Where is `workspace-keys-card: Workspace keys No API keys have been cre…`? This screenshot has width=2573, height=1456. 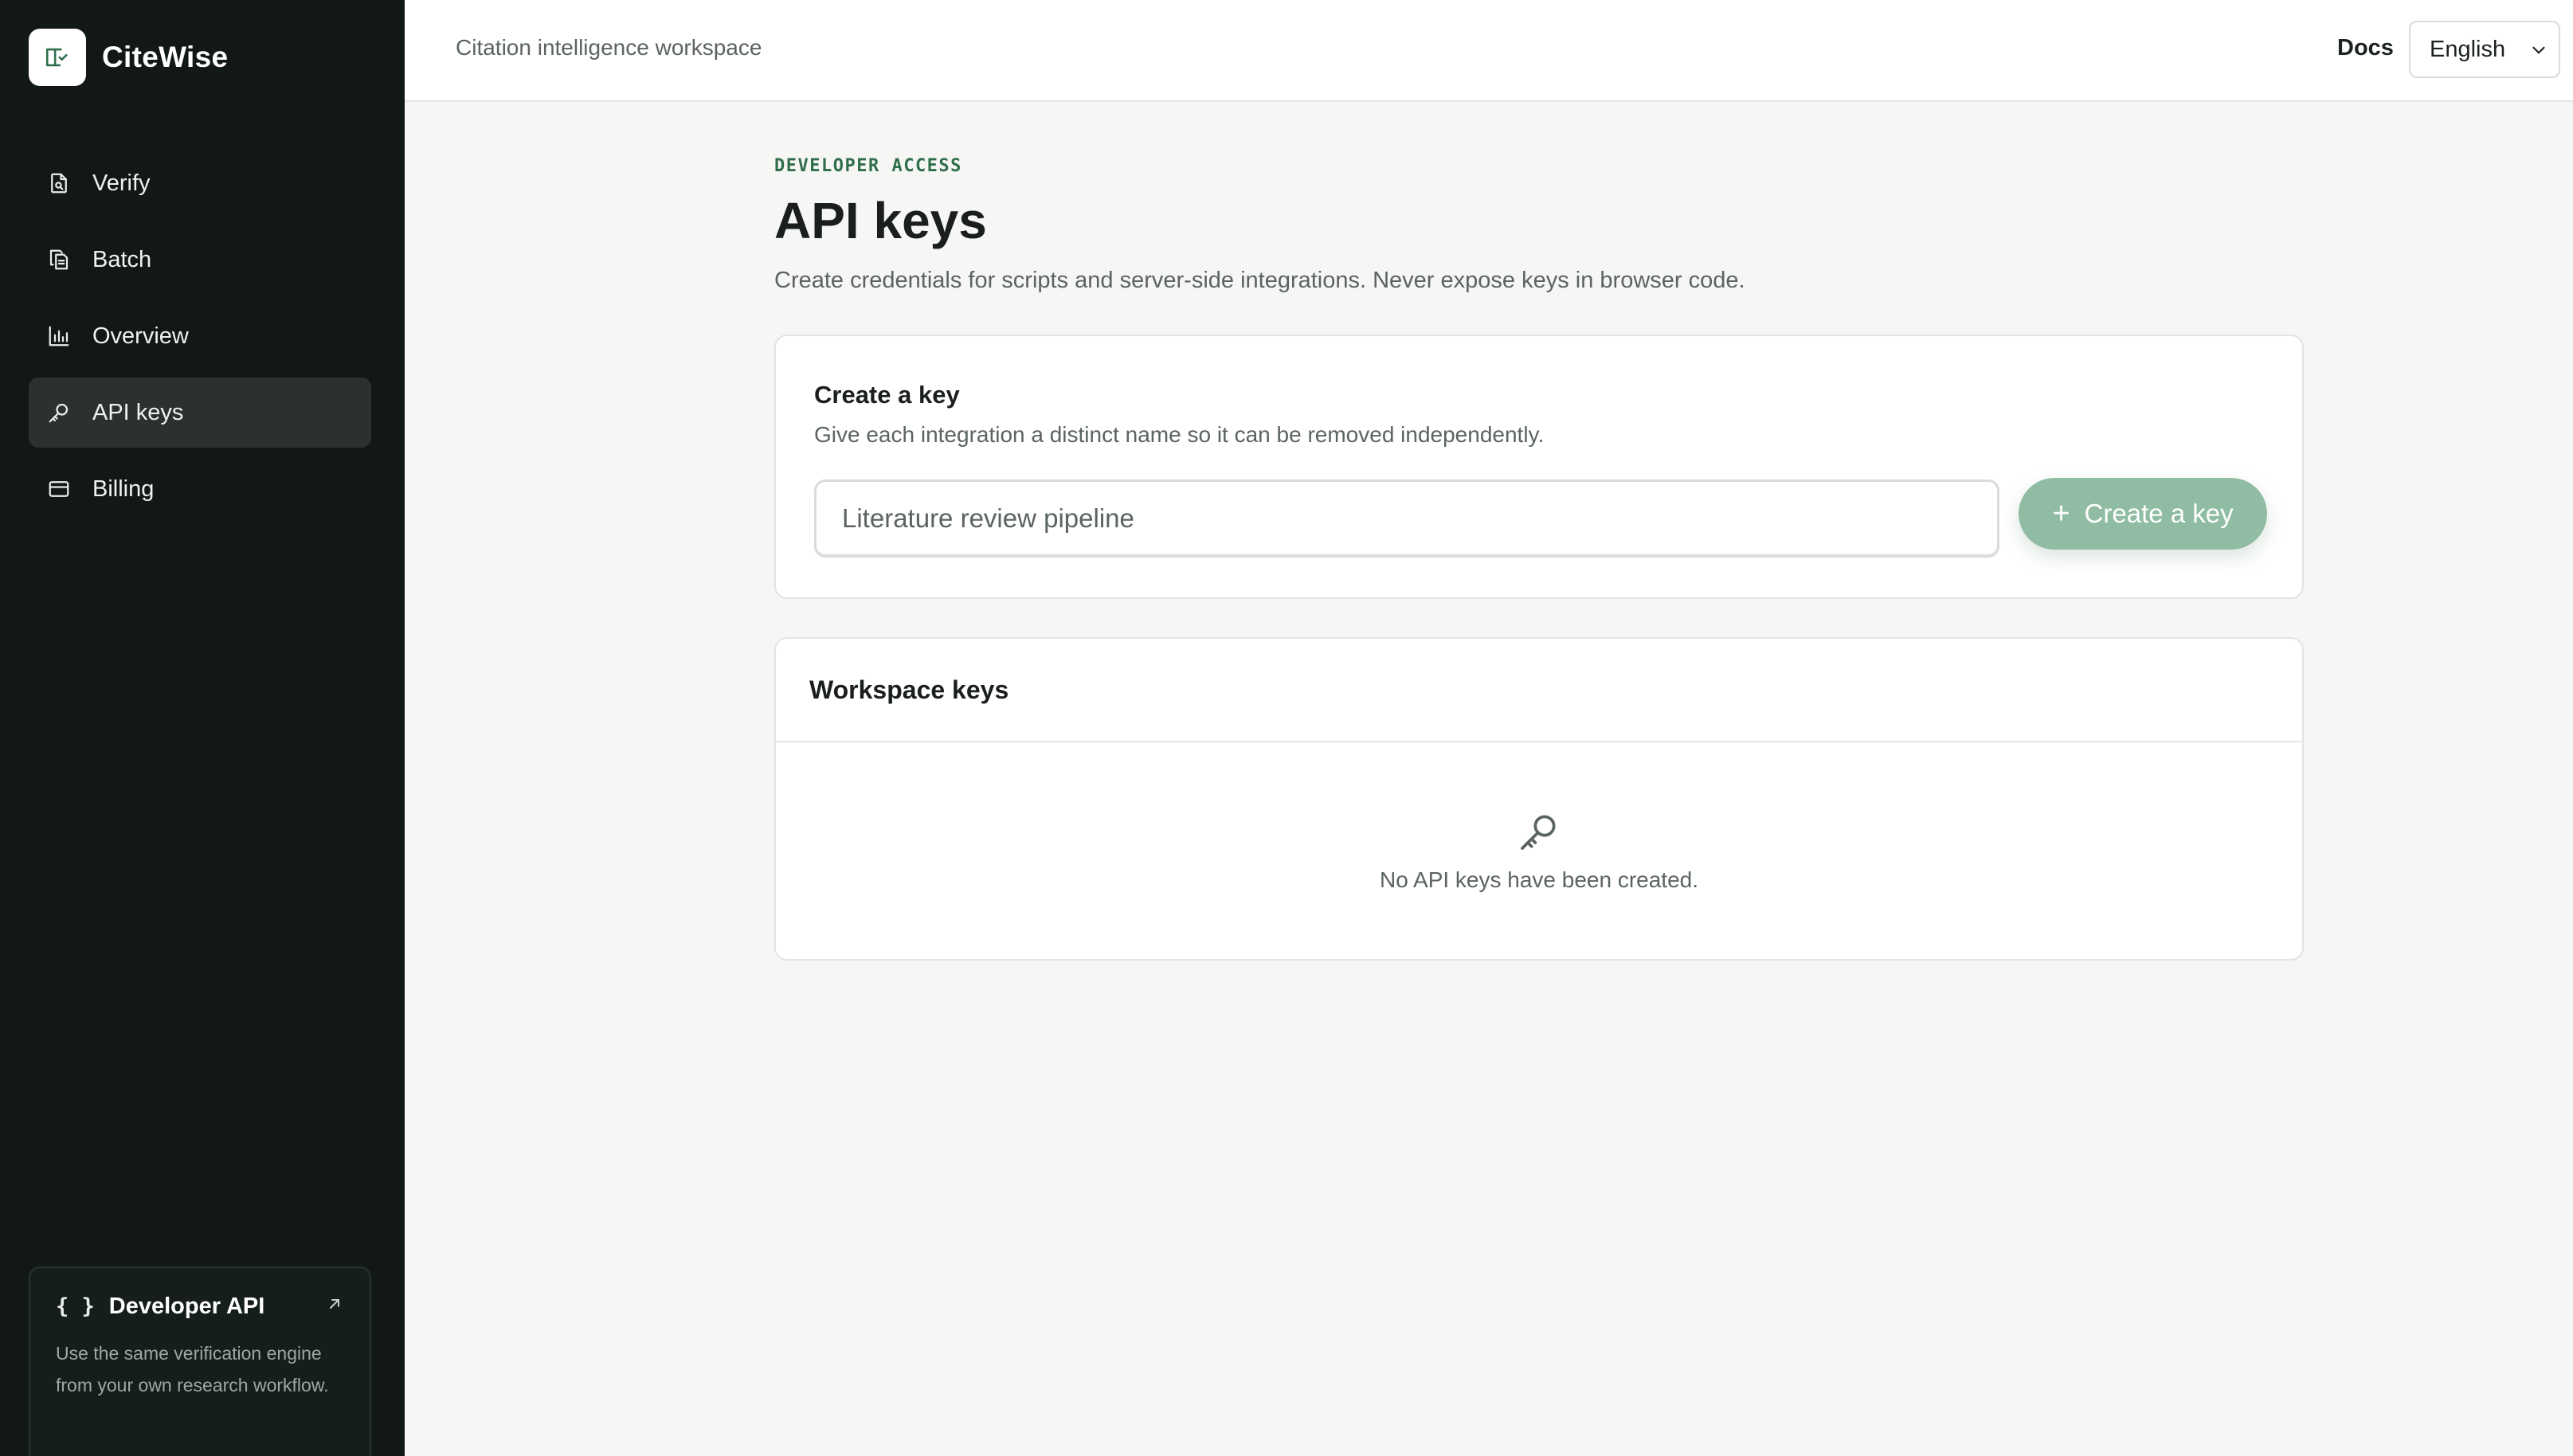 workspace-keys-card: Workspace keys No API keys have been cre… is located at coordinates (1539, 799).